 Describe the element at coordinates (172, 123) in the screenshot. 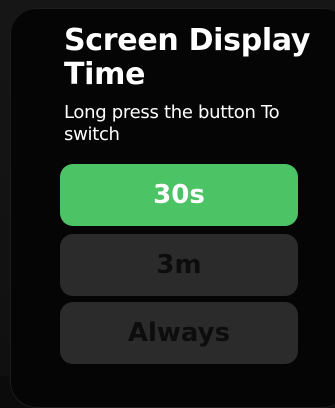

I see `instruction-text: Long press the button To switch` at that location.